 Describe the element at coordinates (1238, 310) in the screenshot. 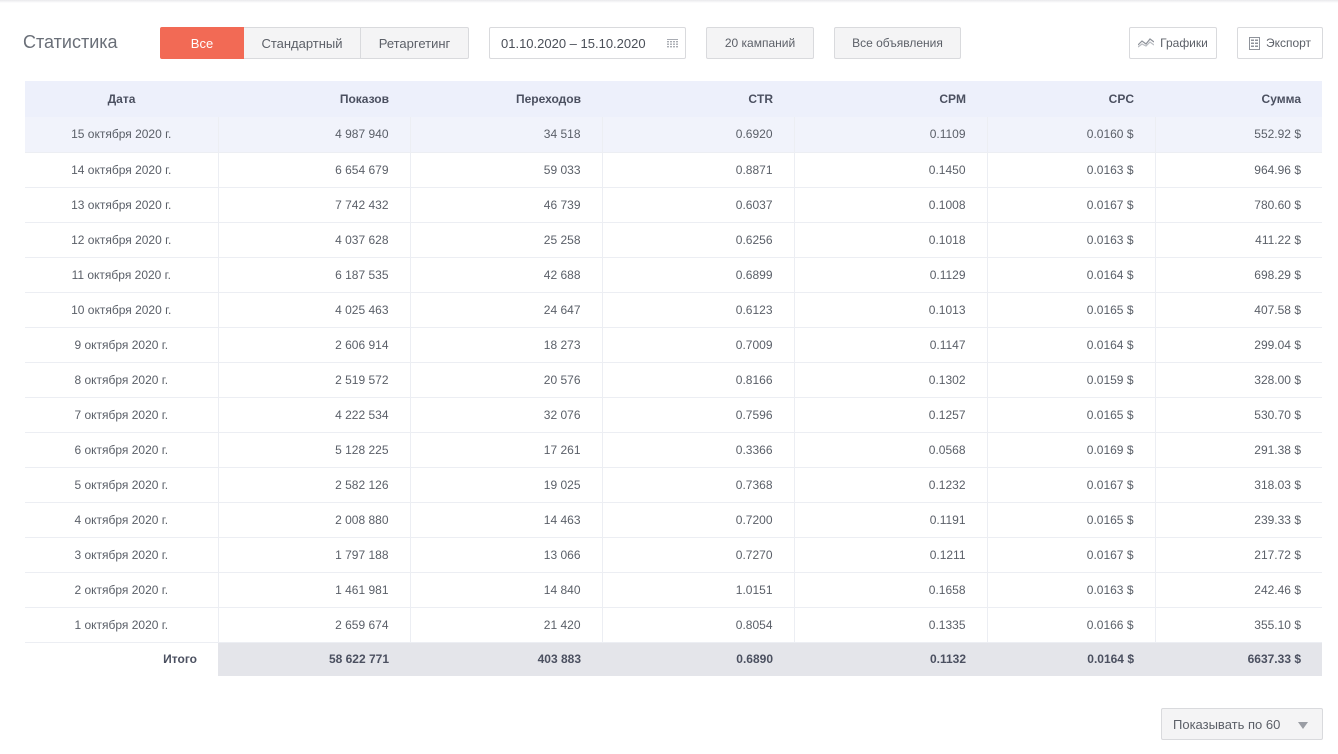

I see `cell-sum: 407.58 $` at that location.